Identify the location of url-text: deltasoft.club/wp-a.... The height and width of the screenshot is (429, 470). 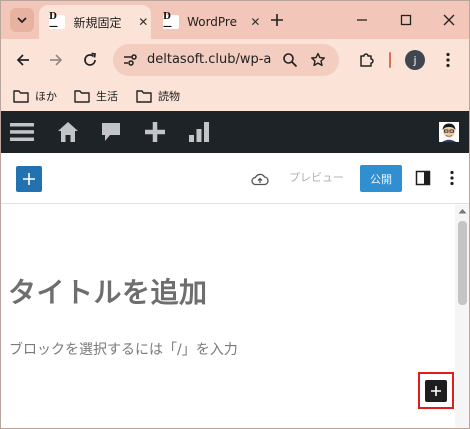
(209, 59).